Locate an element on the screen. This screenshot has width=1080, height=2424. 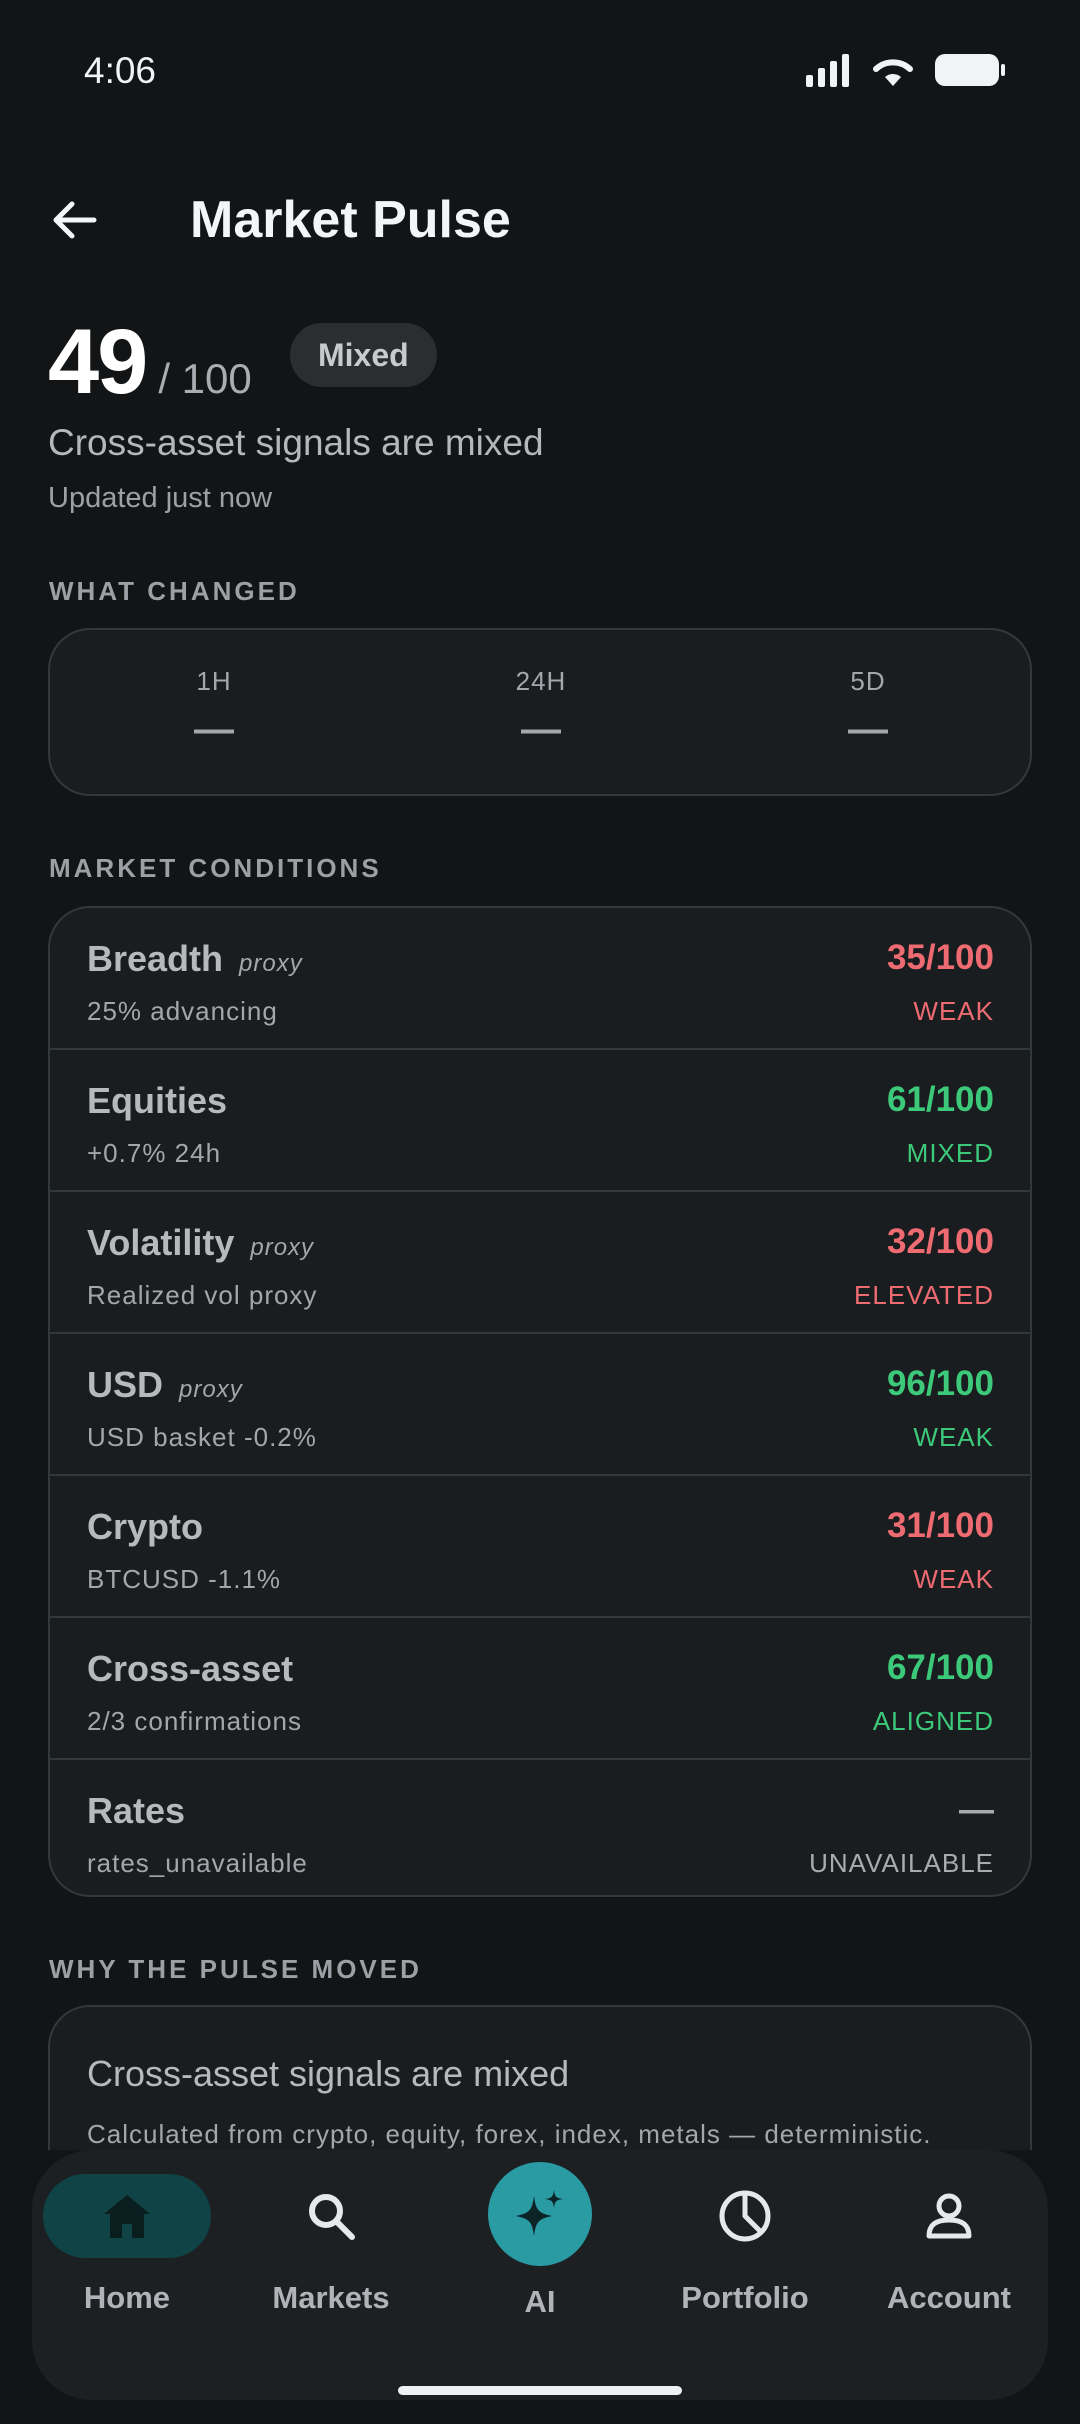
condition-name: Crypto is located at coordinates (145, 1526).